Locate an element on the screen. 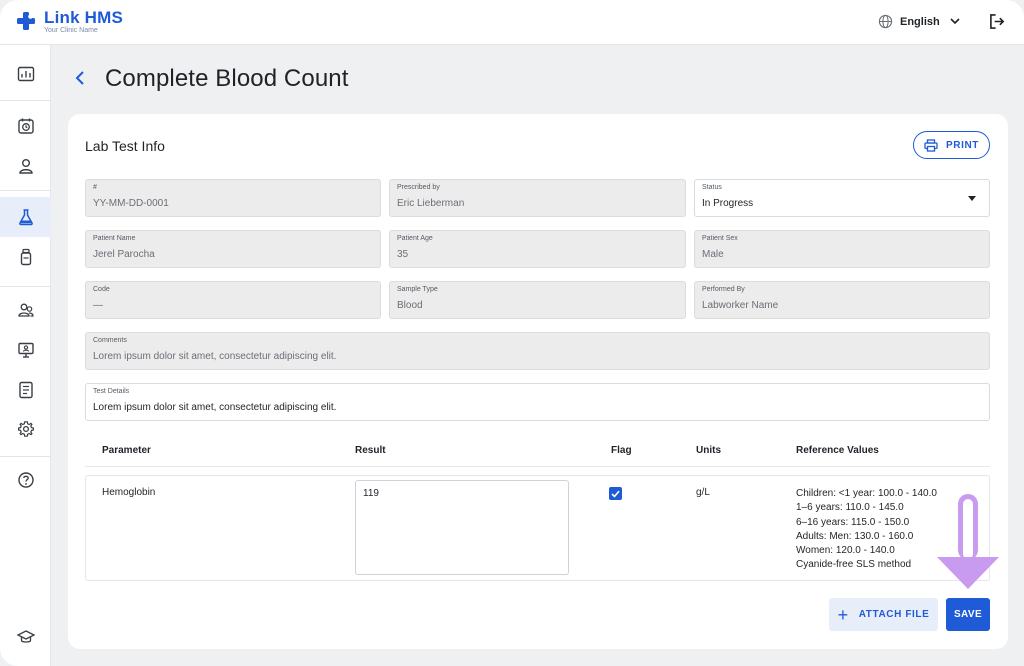  sidebar-item-appointments is located at coordinates (25, 126).